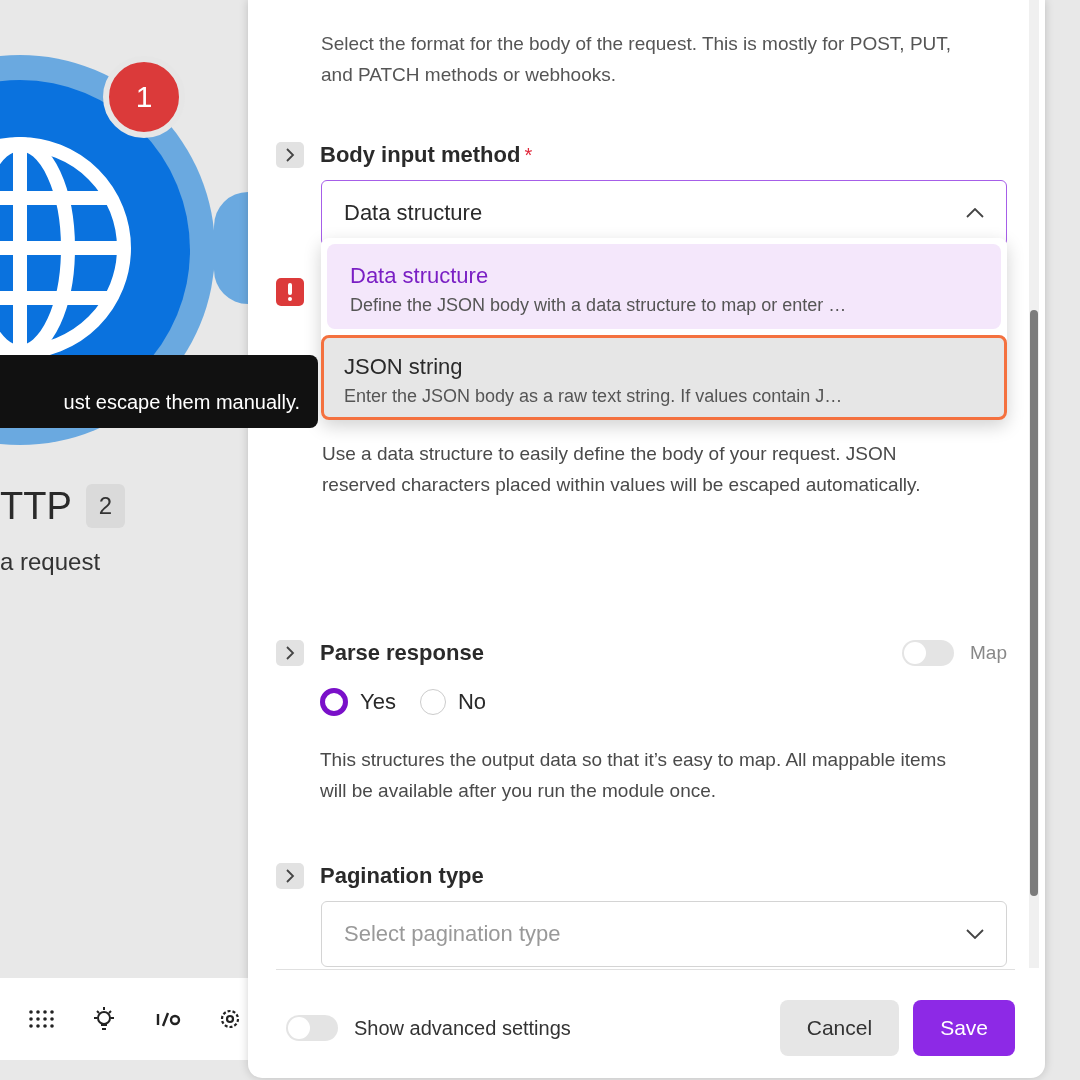 The width and height of the screenshot is (1080, 1080). I want to click on field-label: Parse response, so click(402, 653).